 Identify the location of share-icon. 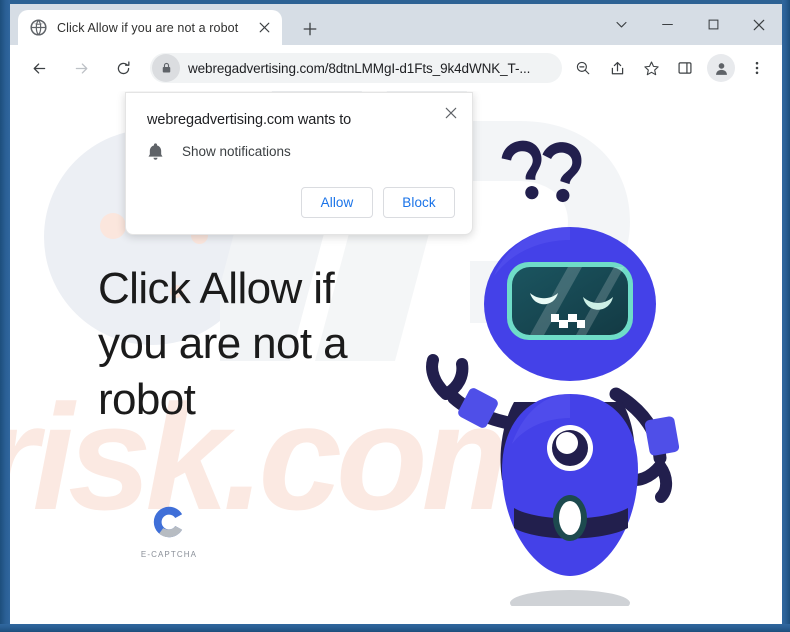
(617, 68).